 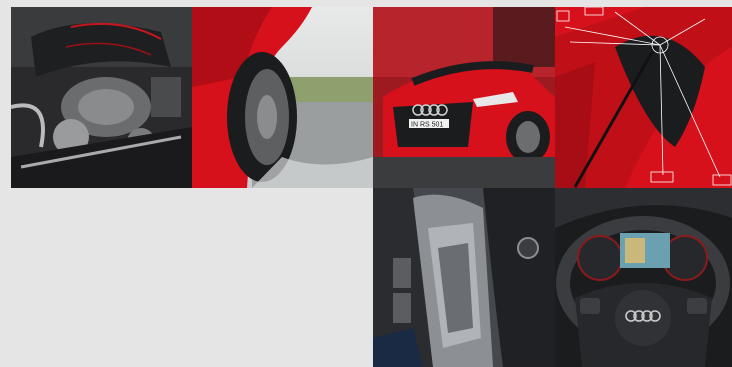 I want to click on steering-wheel-photo, so click(x=643, y=277).